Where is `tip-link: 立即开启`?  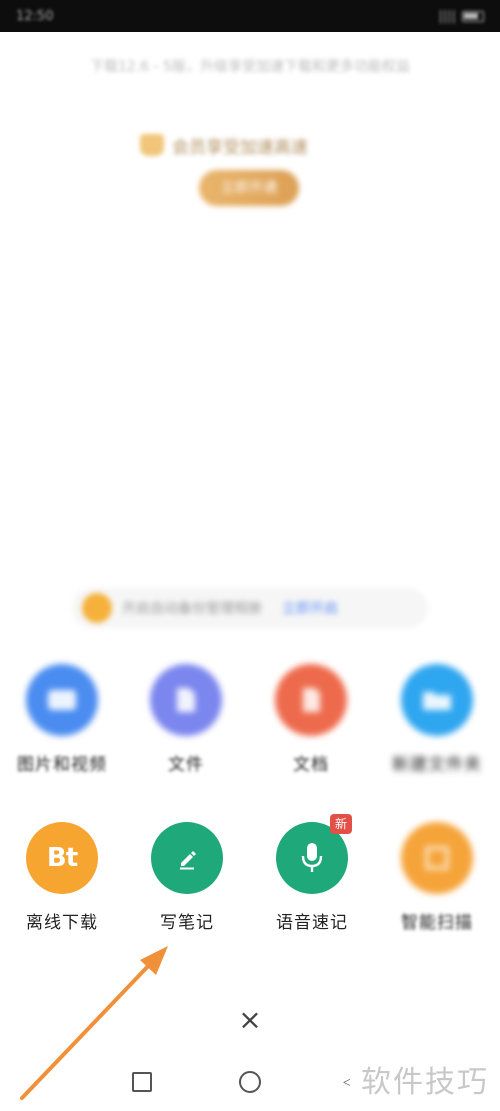 tip-link: 立即开启 is located at coordinates (310, 608).